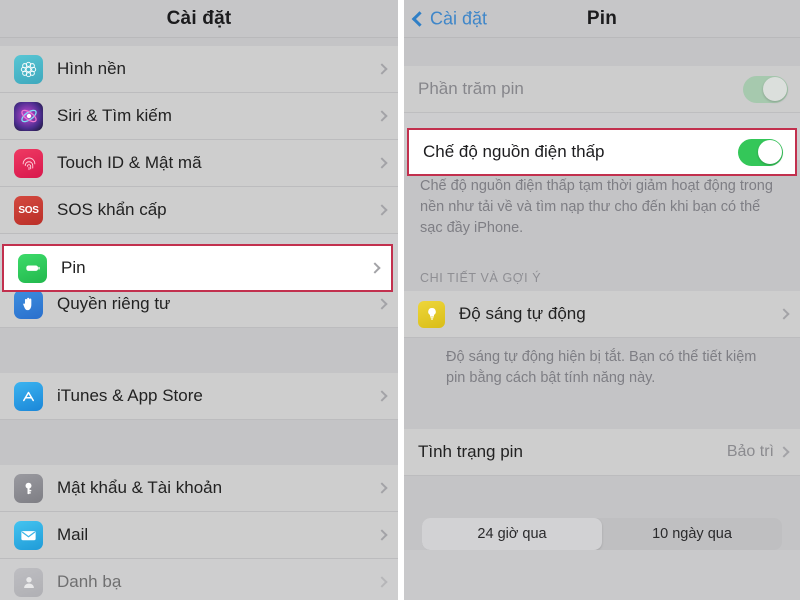  What do you see at coordinates (129, 162) in the screenshot?
I see `sidebar-item-label: Touch ID & Mật mã` at bounding box center [129, 162].